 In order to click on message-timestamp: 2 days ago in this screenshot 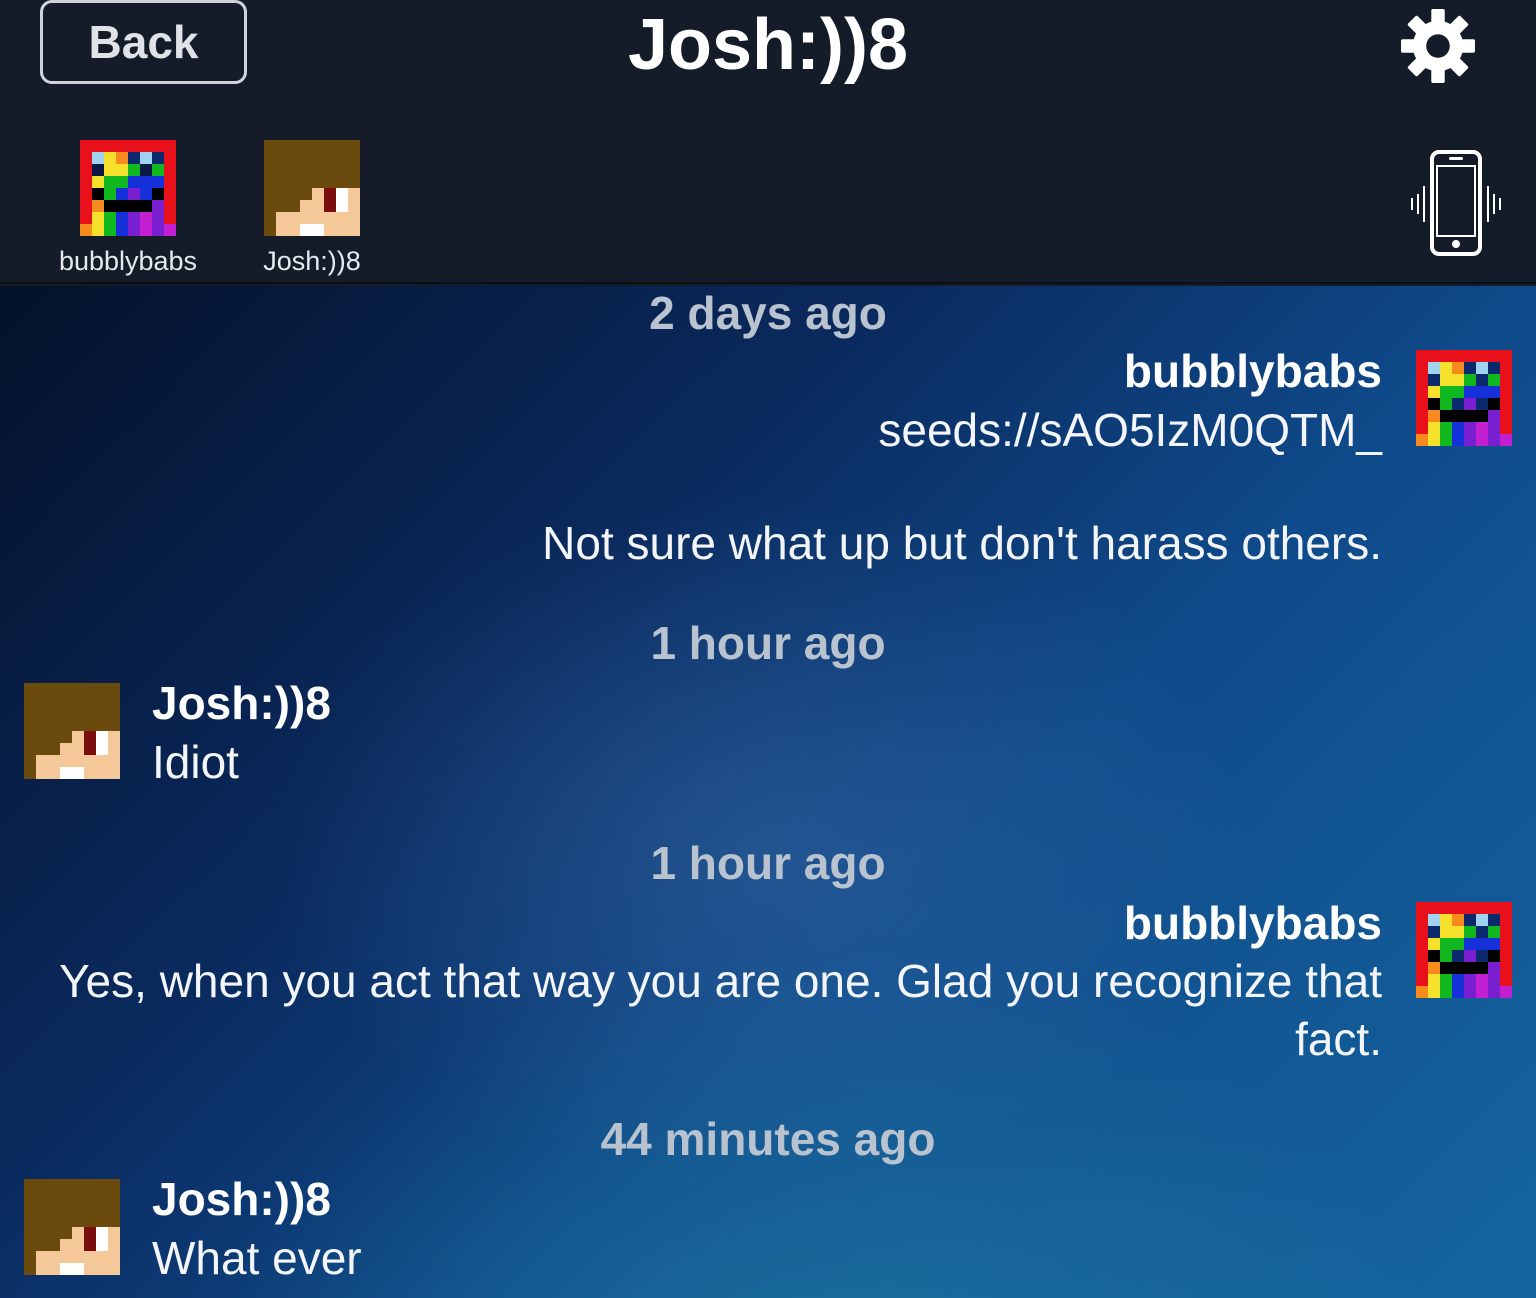, I will do `click(768, 313)`.